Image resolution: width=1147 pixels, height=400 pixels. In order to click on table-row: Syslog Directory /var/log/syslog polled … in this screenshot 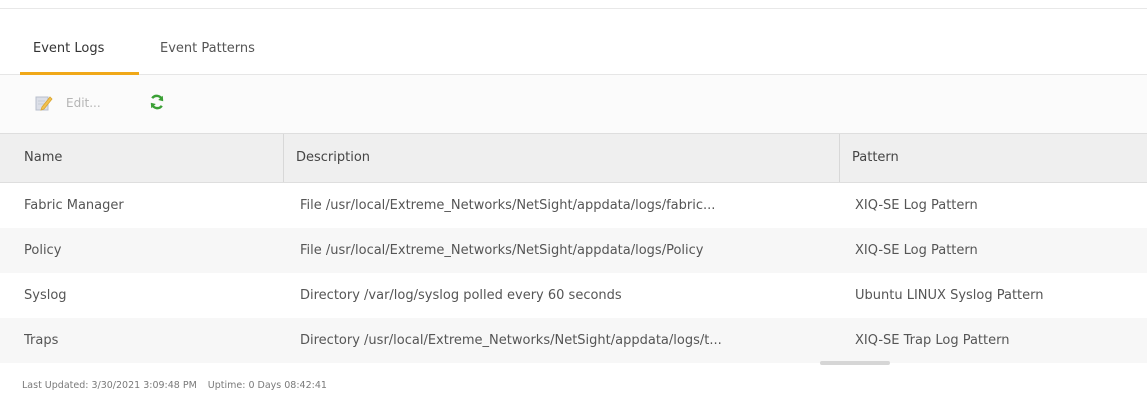, I will do `click(573, 295)`.